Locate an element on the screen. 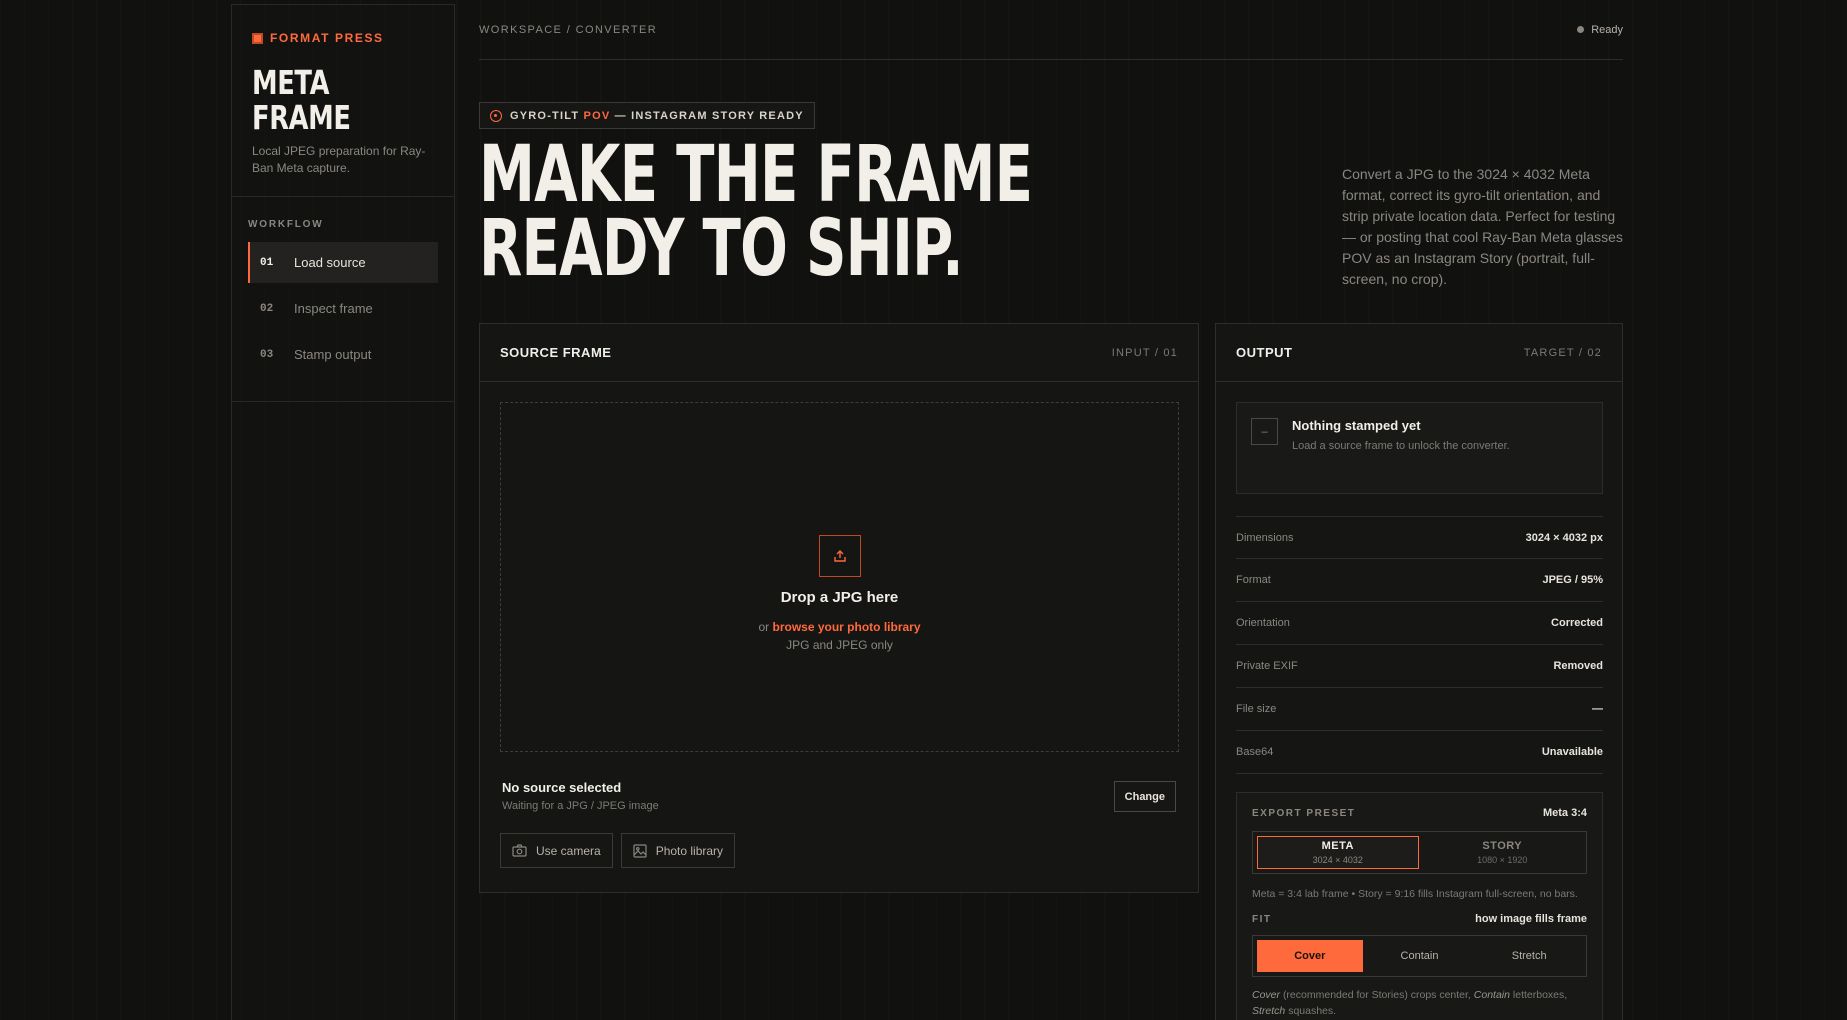 The image size is (1847, 1020). source-panel-tag: INPUT / 01 is located at coordinates (1144, 352).